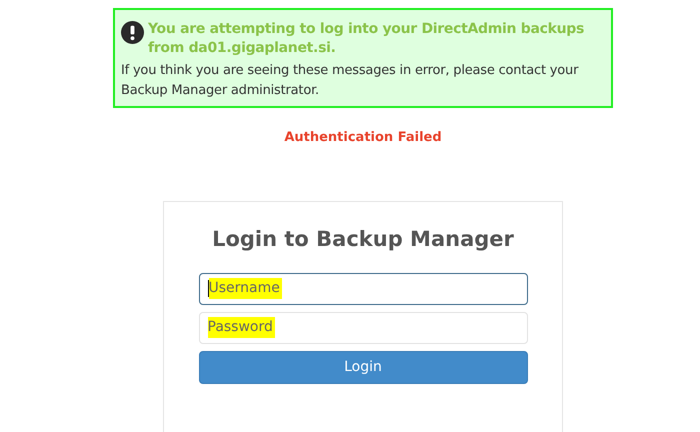  I want to click on login-title: Login to Backup Manager, so click(363, 239).